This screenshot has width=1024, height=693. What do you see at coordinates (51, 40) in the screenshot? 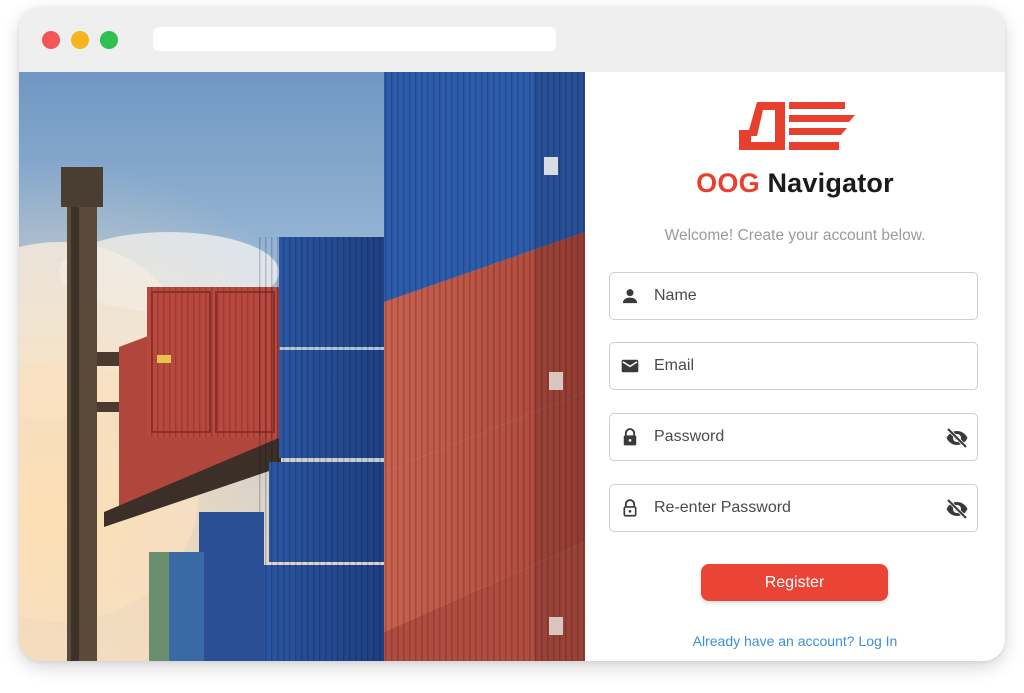
I see `close-window-button` at bounding box center [51, 40].